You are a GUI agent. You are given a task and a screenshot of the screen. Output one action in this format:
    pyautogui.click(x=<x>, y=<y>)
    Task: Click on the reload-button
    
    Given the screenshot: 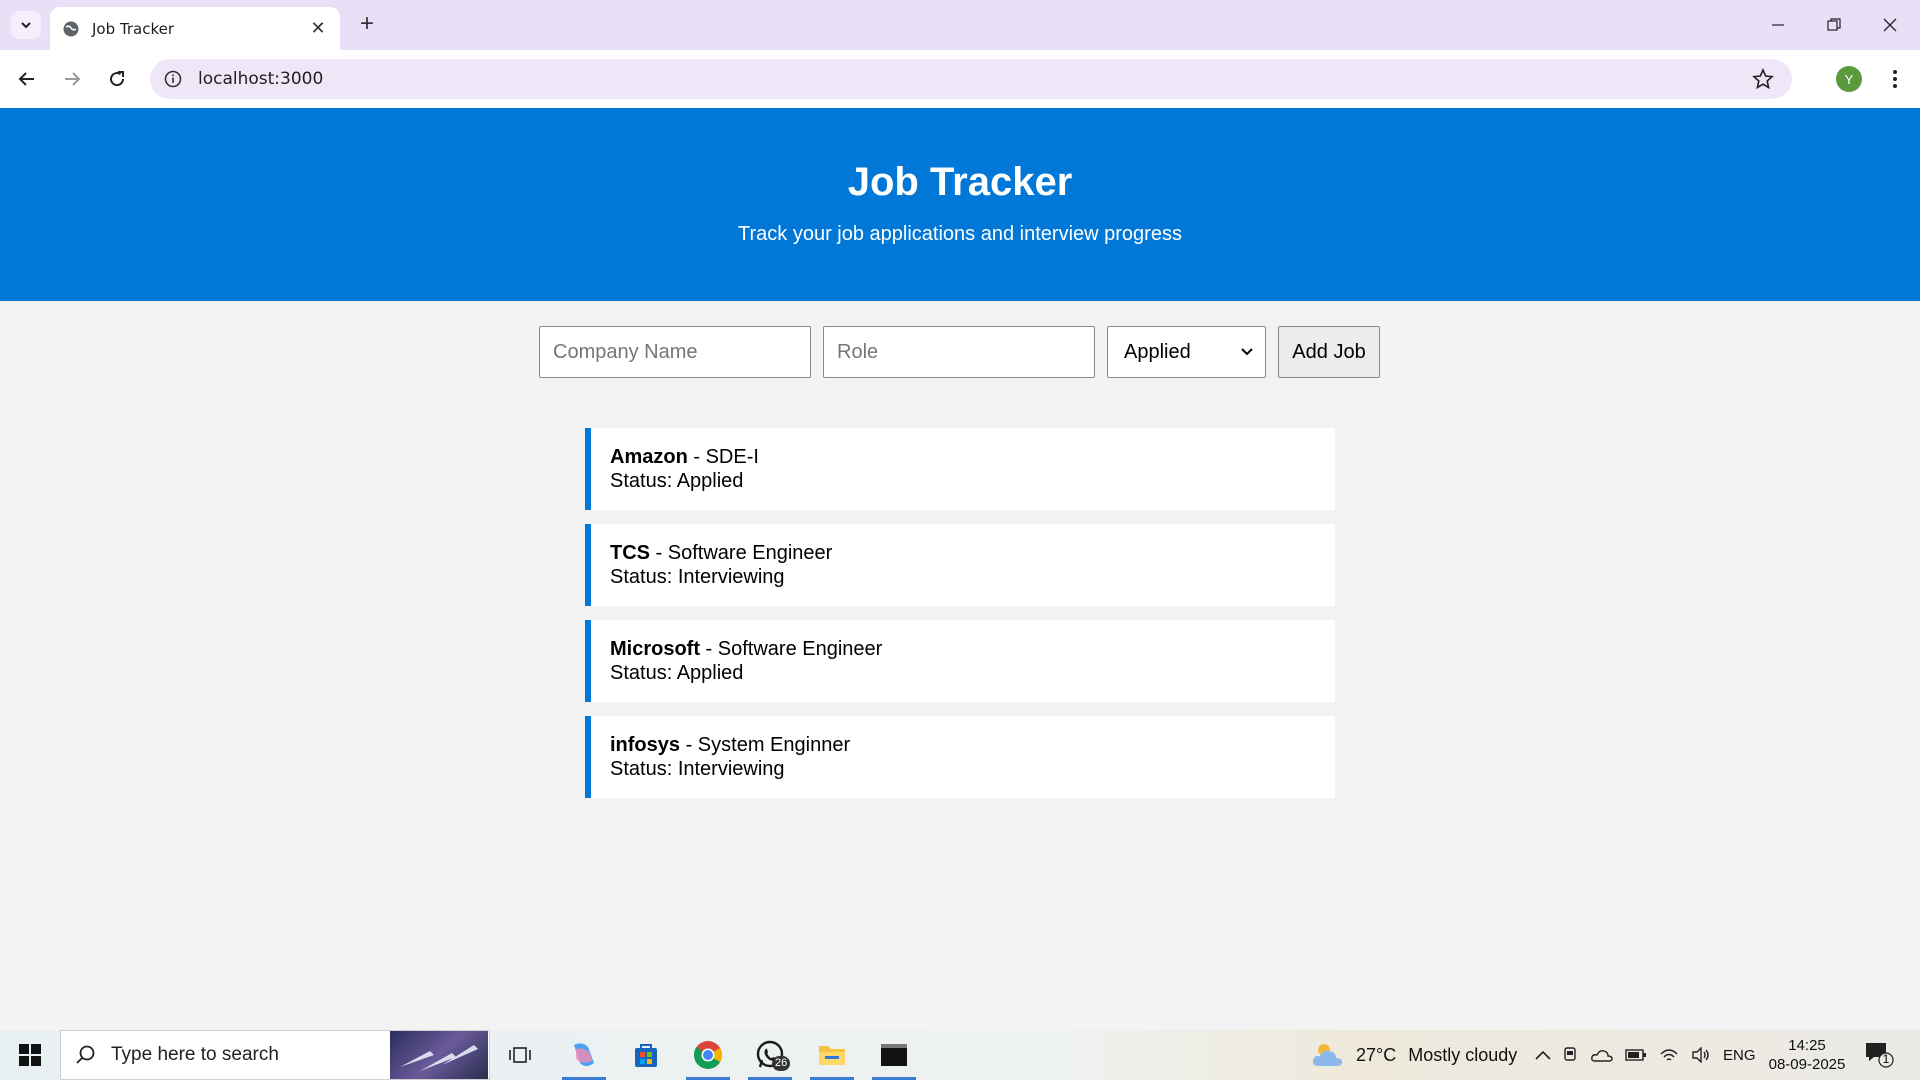 What is the action you would take?
    pyautogui.click(x=117, y=79)
    